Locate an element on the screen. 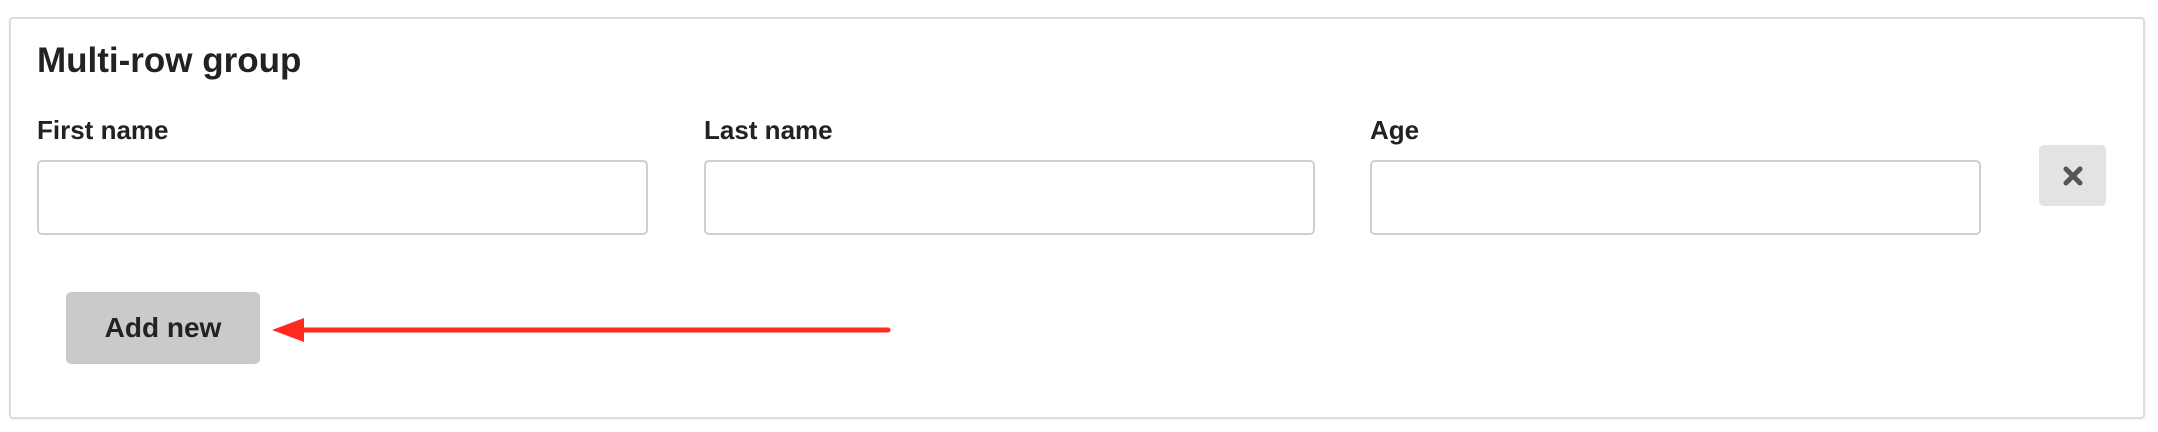  age-label: Age is located at coordinates (1395, 130).